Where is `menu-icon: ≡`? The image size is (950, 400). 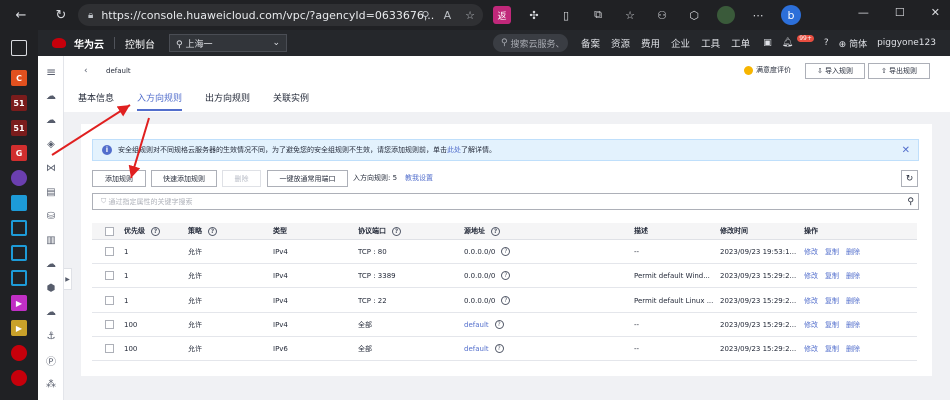
menu-icon: ≡ is located at coordinates (51, 72).